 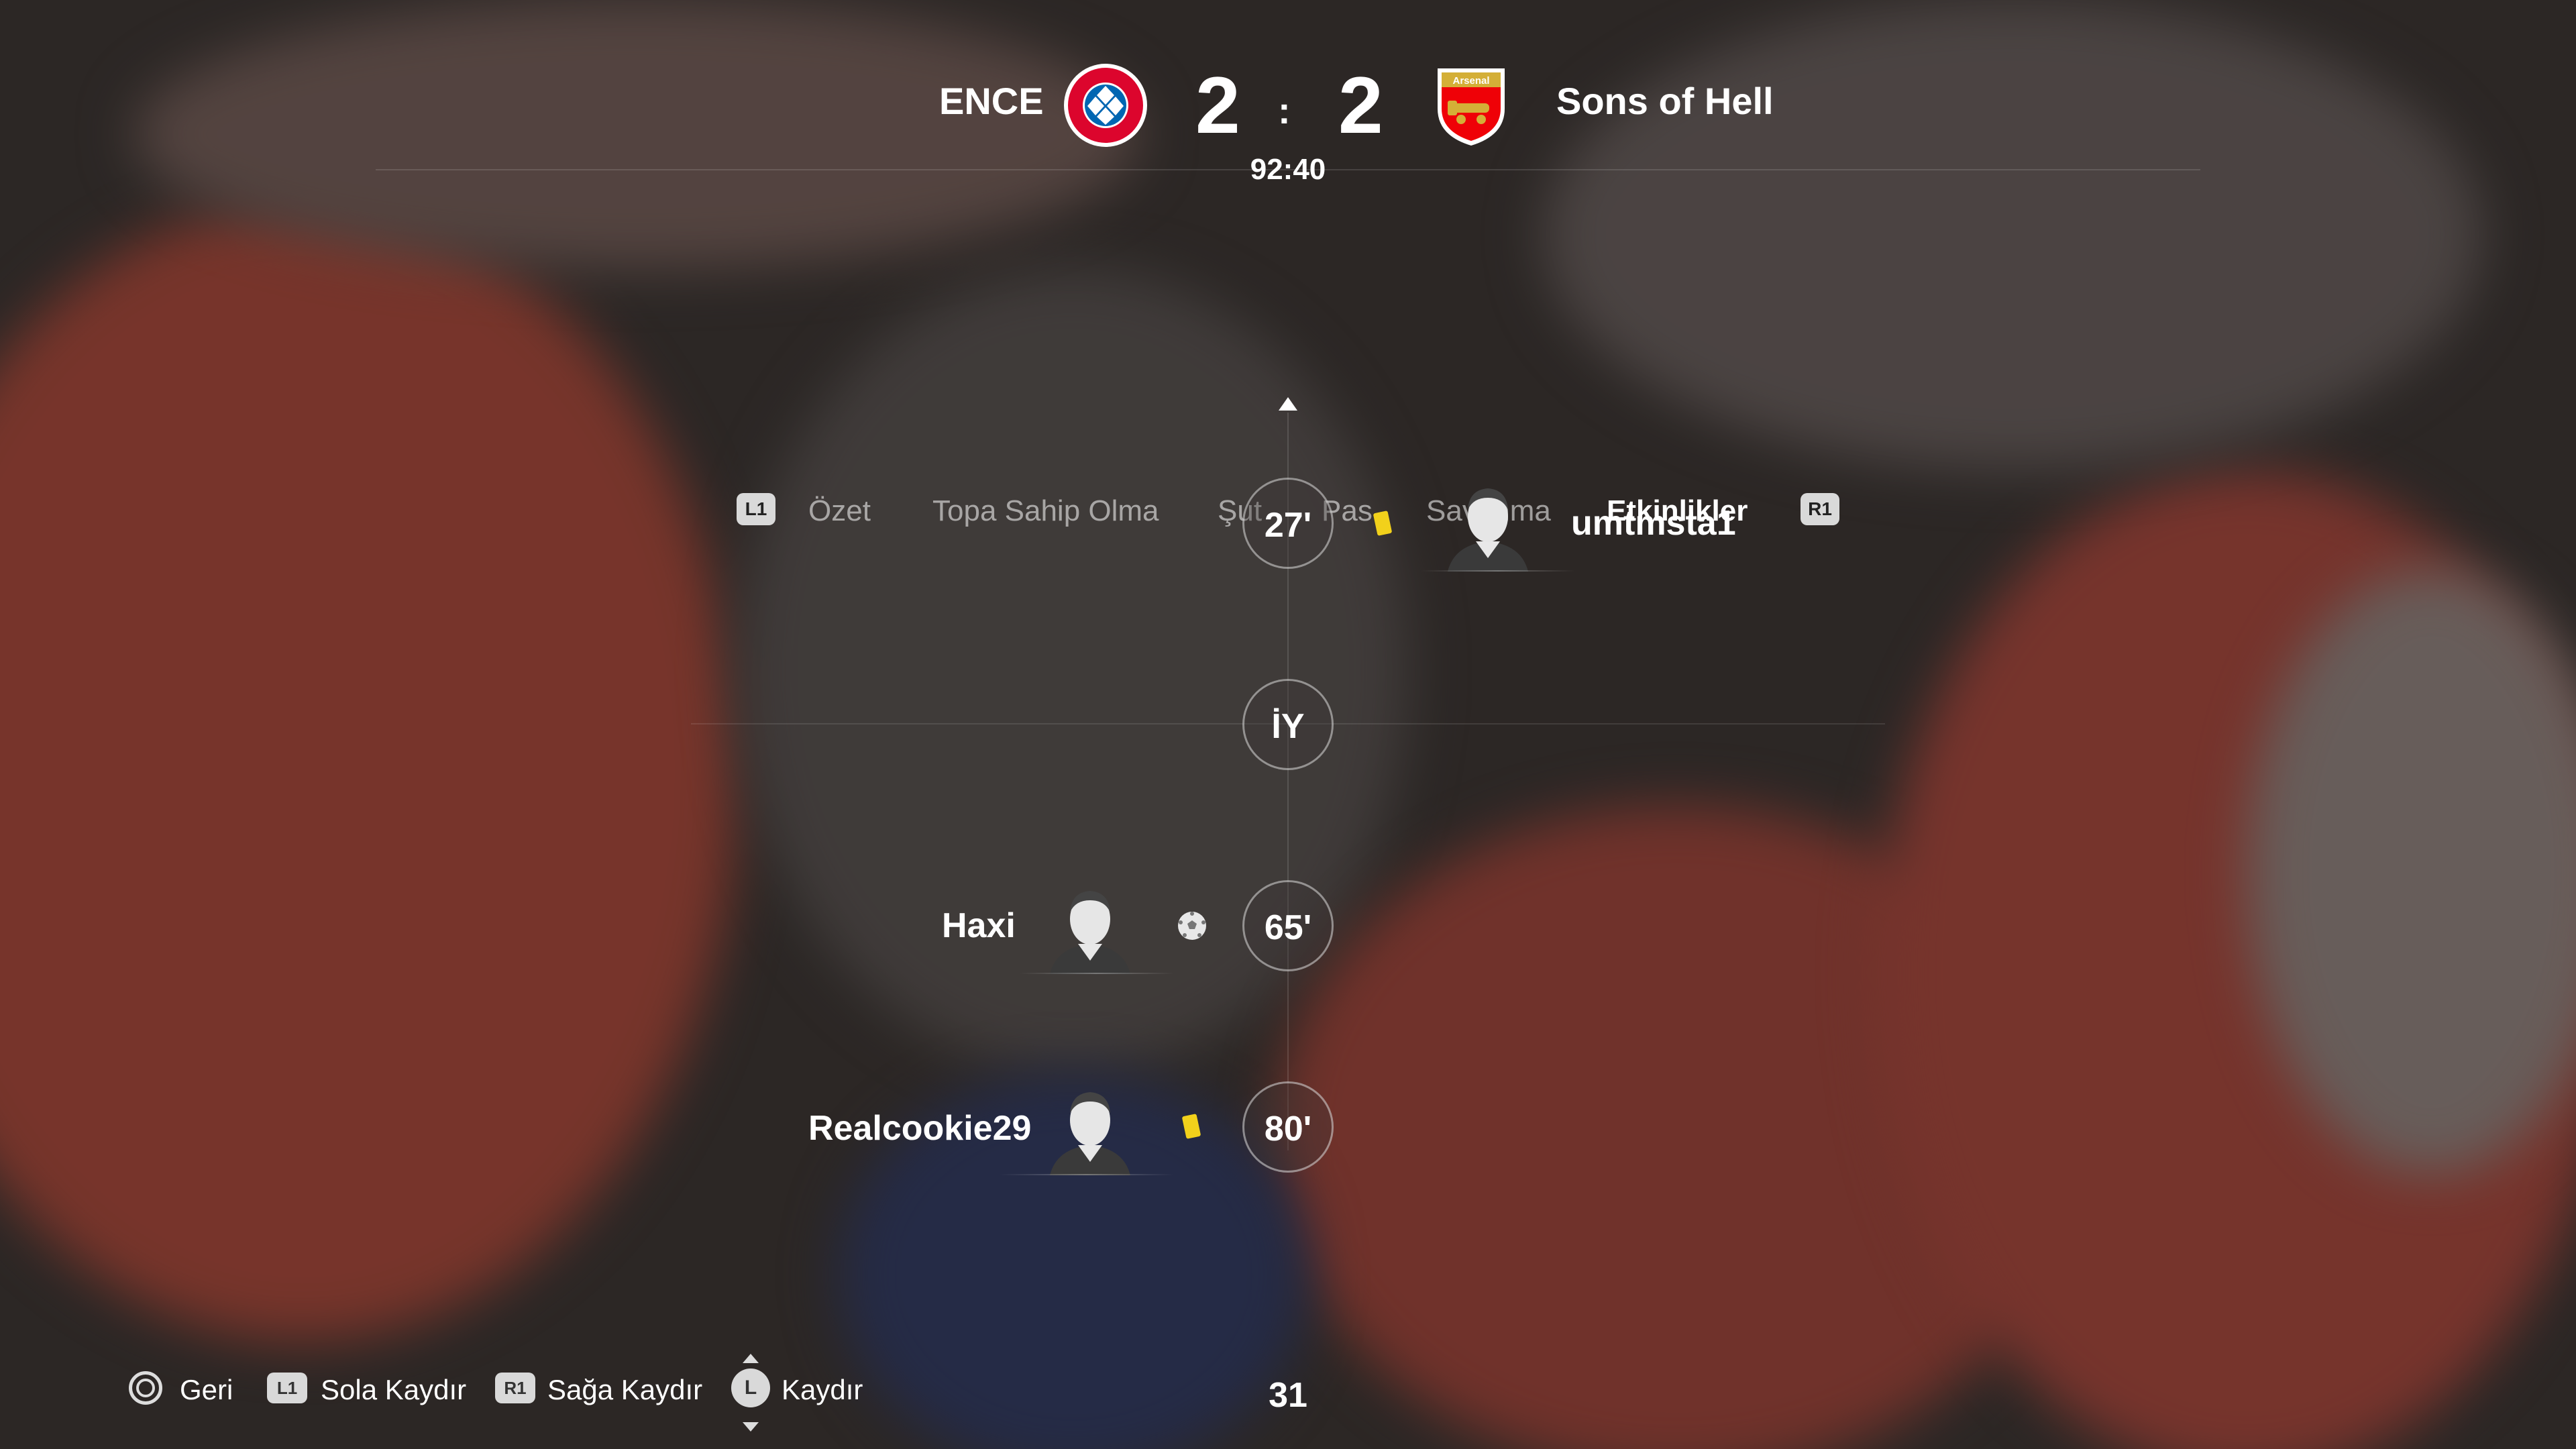 I want to click on tab-summary: Özet, so click(x=839, y=511).